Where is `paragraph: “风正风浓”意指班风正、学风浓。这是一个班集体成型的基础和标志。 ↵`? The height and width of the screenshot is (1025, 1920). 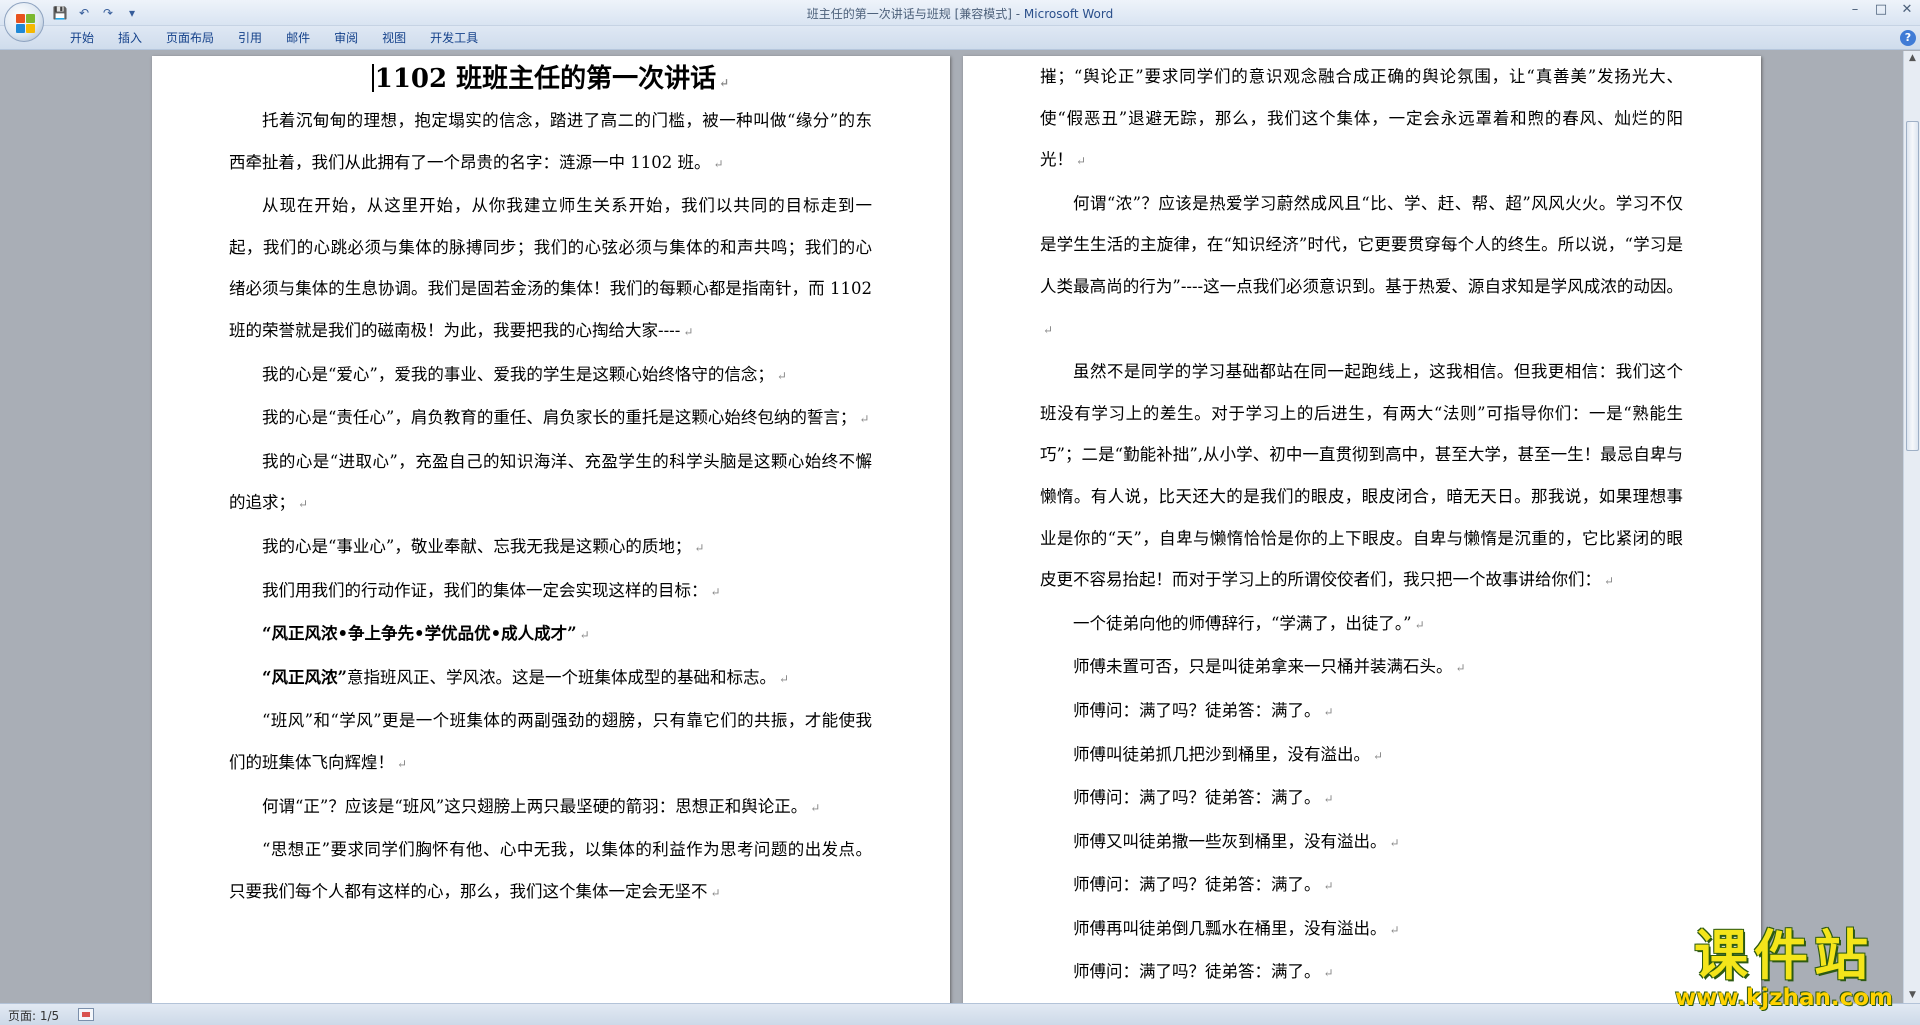
paragraph: “风正风浓”意指班风正、学风浓。这是一个班集体成型的基础和标志。 ↵ is located at coordinates (550, 679).